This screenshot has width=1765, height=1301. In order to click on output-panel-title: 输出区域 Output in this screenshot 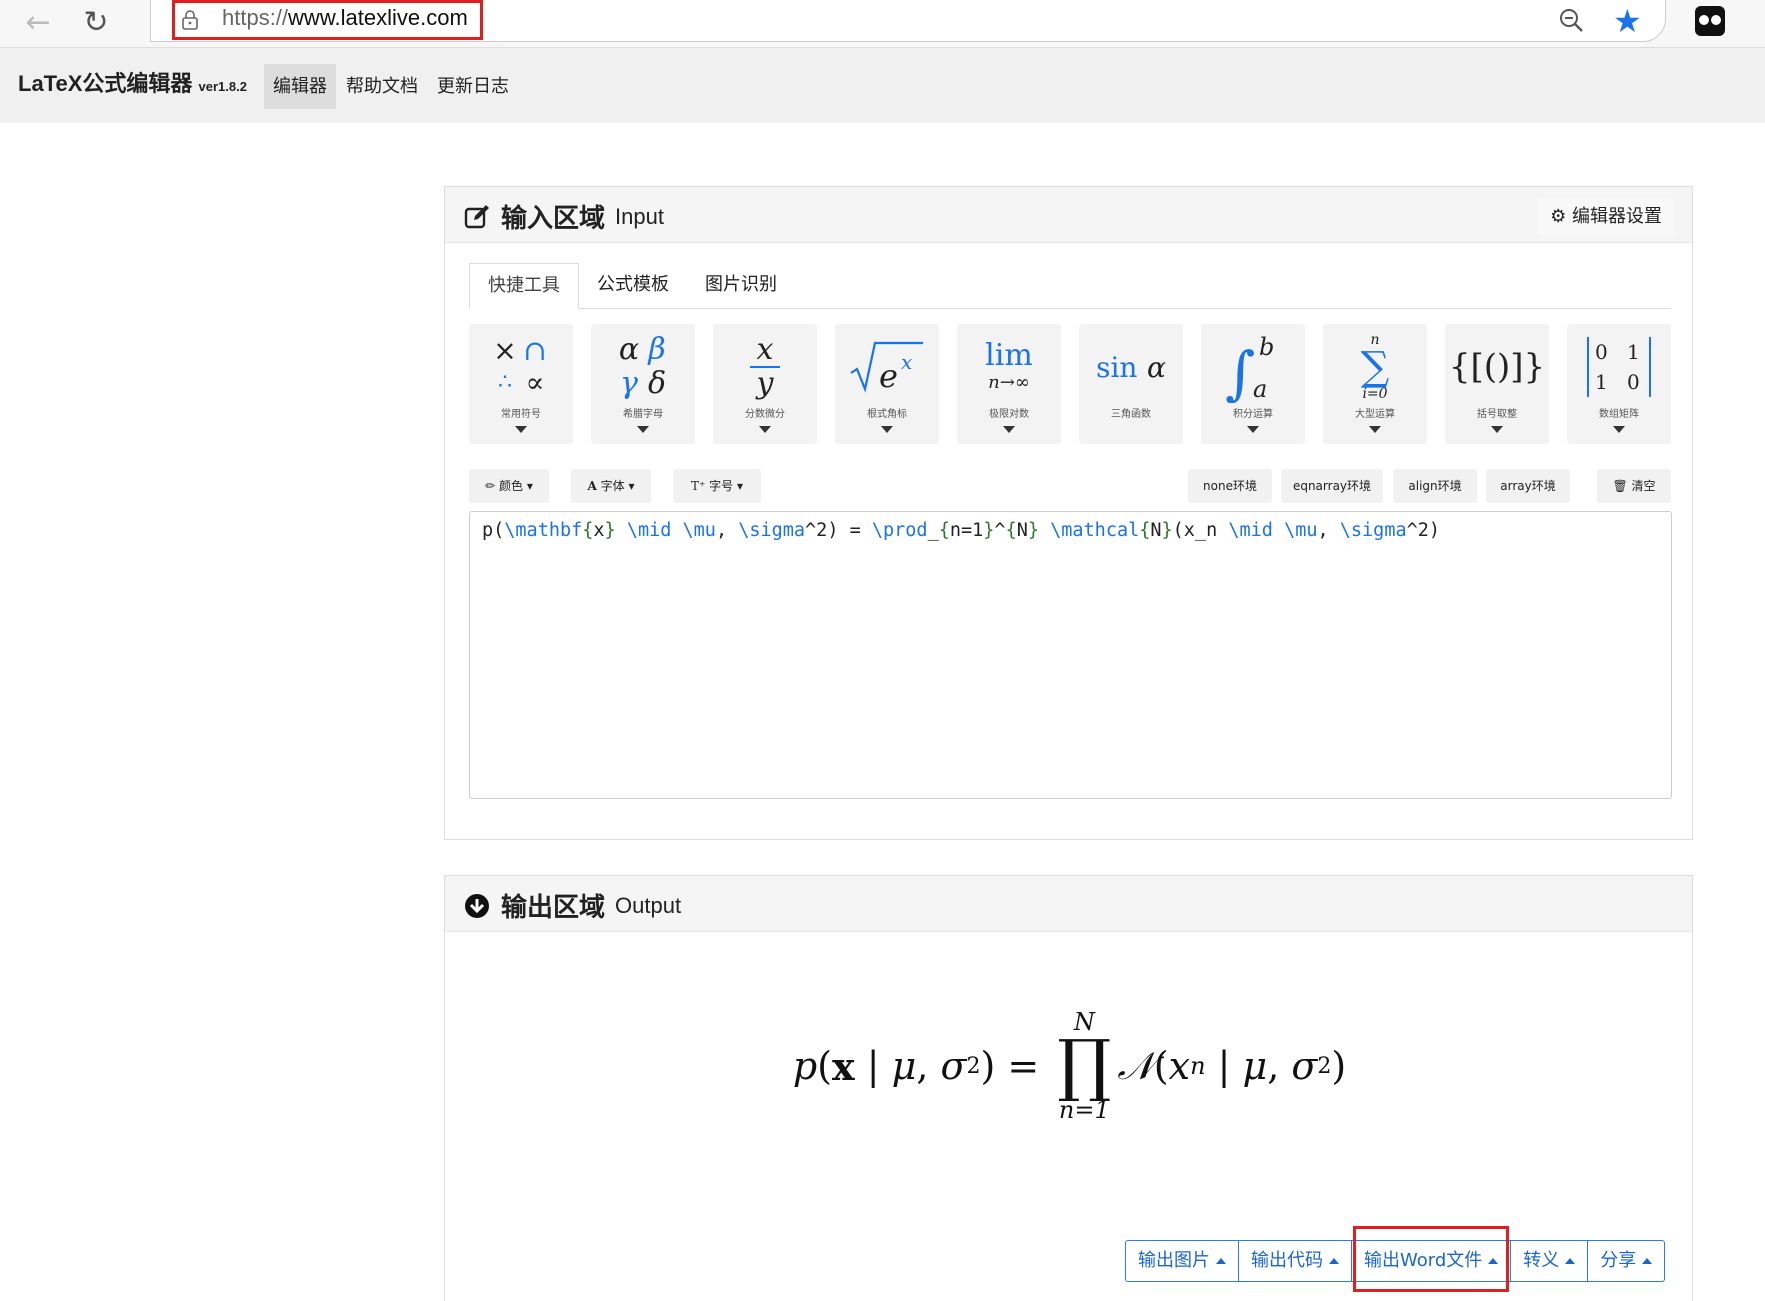, I will do `click(572, 905)`.